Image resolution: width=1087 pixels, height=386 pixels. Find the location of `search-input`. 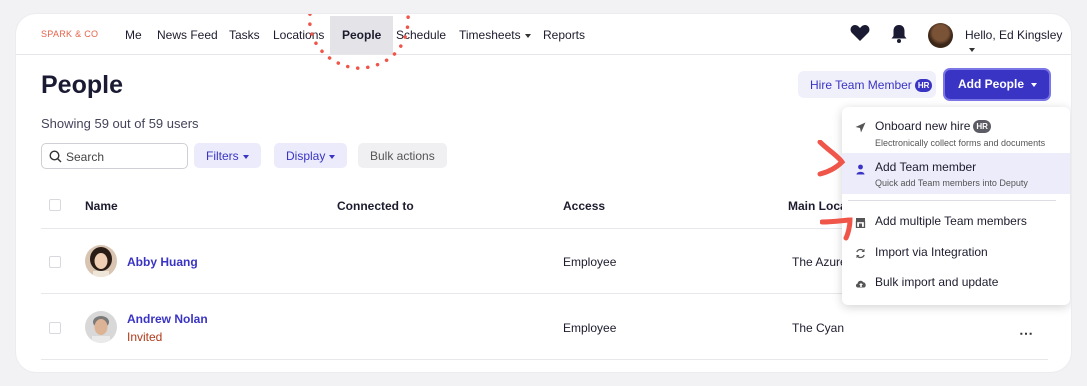

search-input is located at coordinates (123, 156).